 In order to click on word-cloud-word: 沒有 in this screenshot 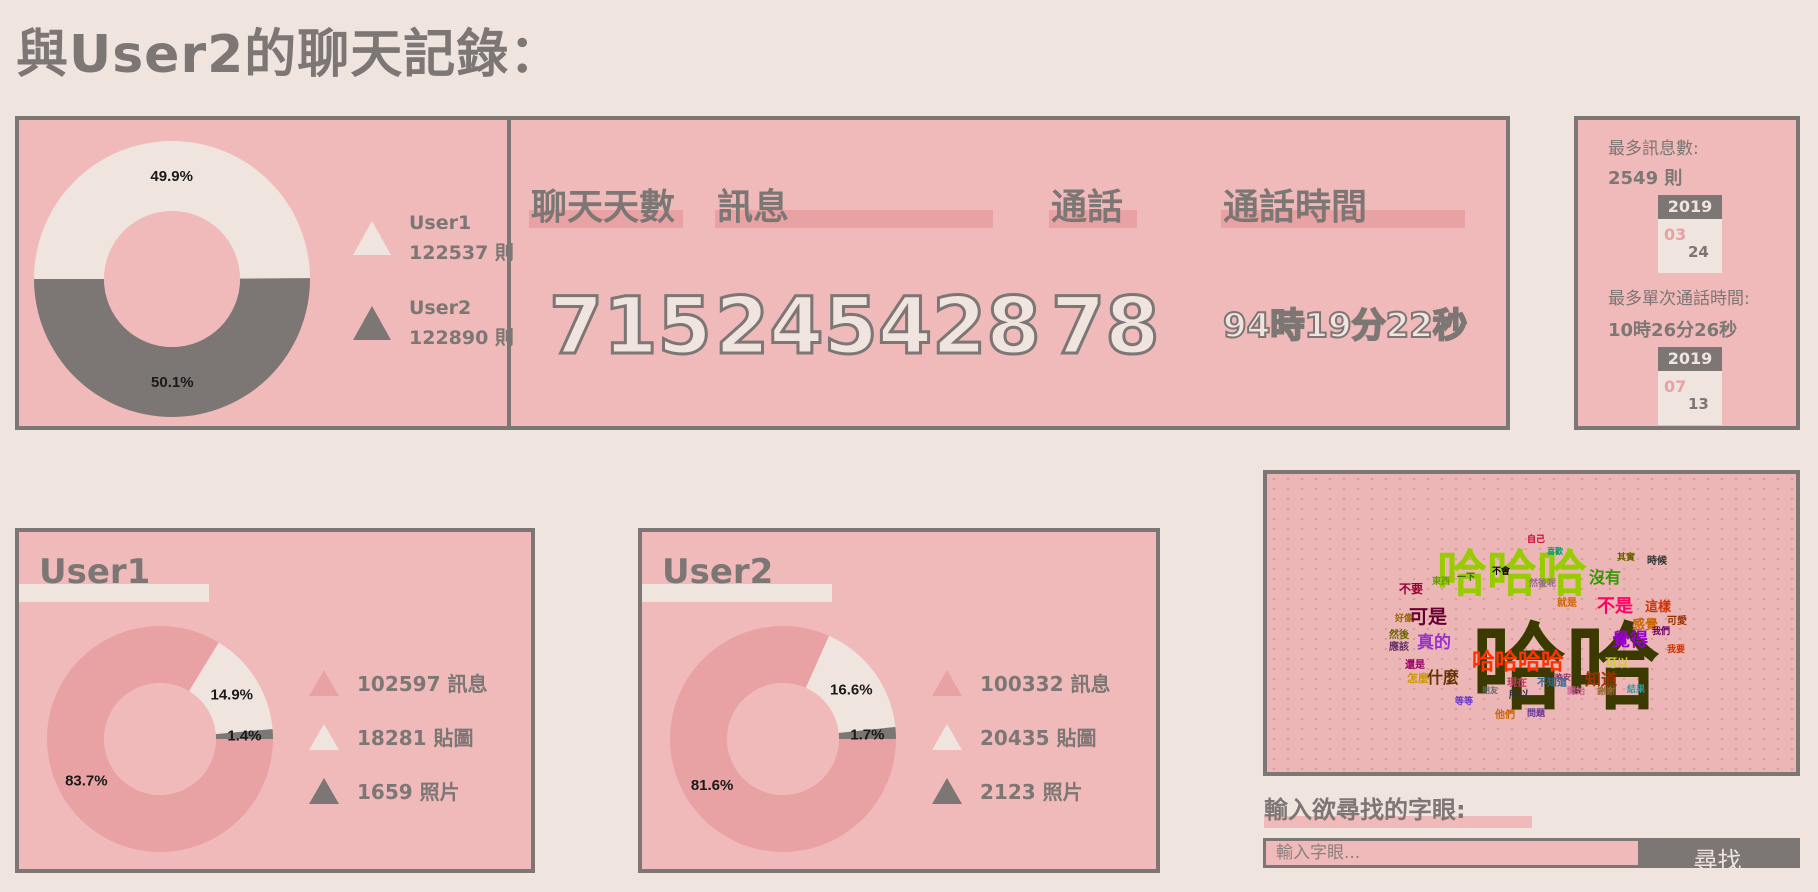, I will do `click(1605, 577)`.